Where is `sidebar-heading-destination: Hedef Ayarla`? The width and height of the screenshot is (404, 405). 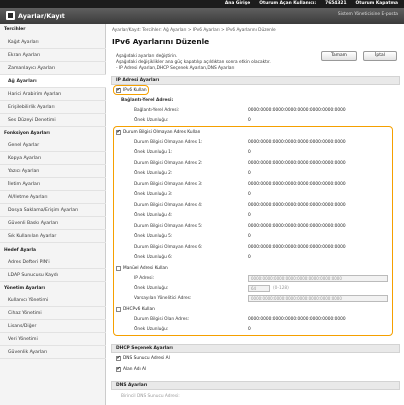
sidebar-heading-destination: Hedef Ayarla is located at coordinates (20, 250).